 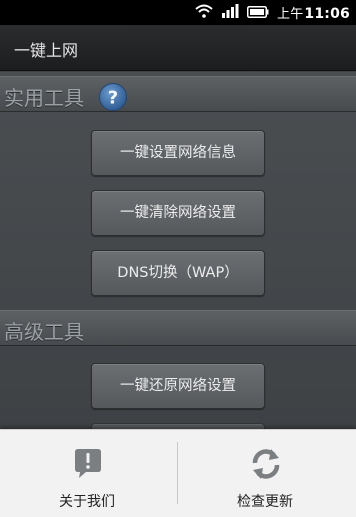 What do you see at coordinates (46, 50) in the screenshot?
I see `app-title: 一键上网` at bounding box center [46, 50].